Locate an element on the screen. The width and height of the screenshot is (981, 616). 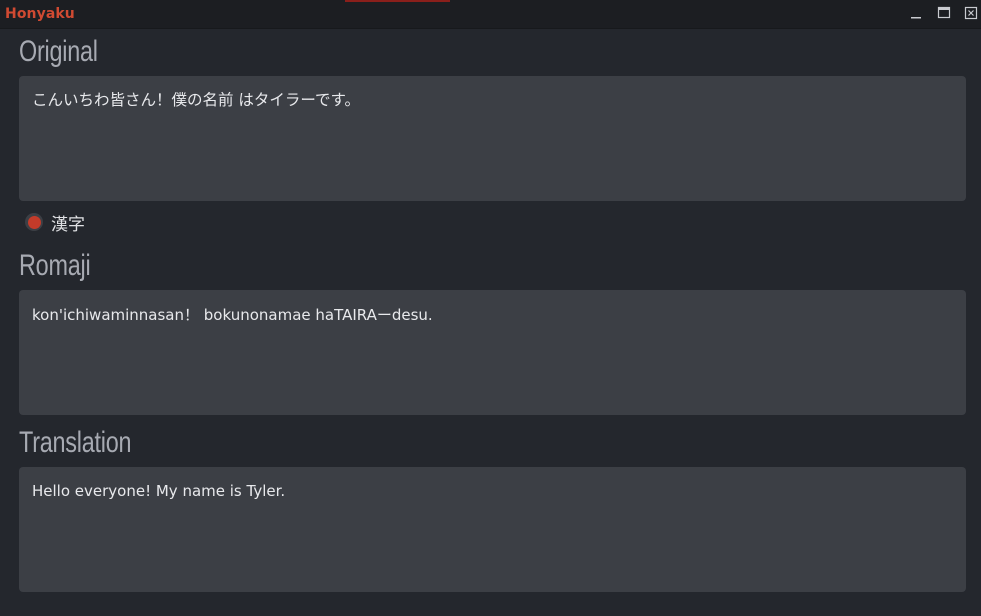
close-button is located at coordinates (971, 13).